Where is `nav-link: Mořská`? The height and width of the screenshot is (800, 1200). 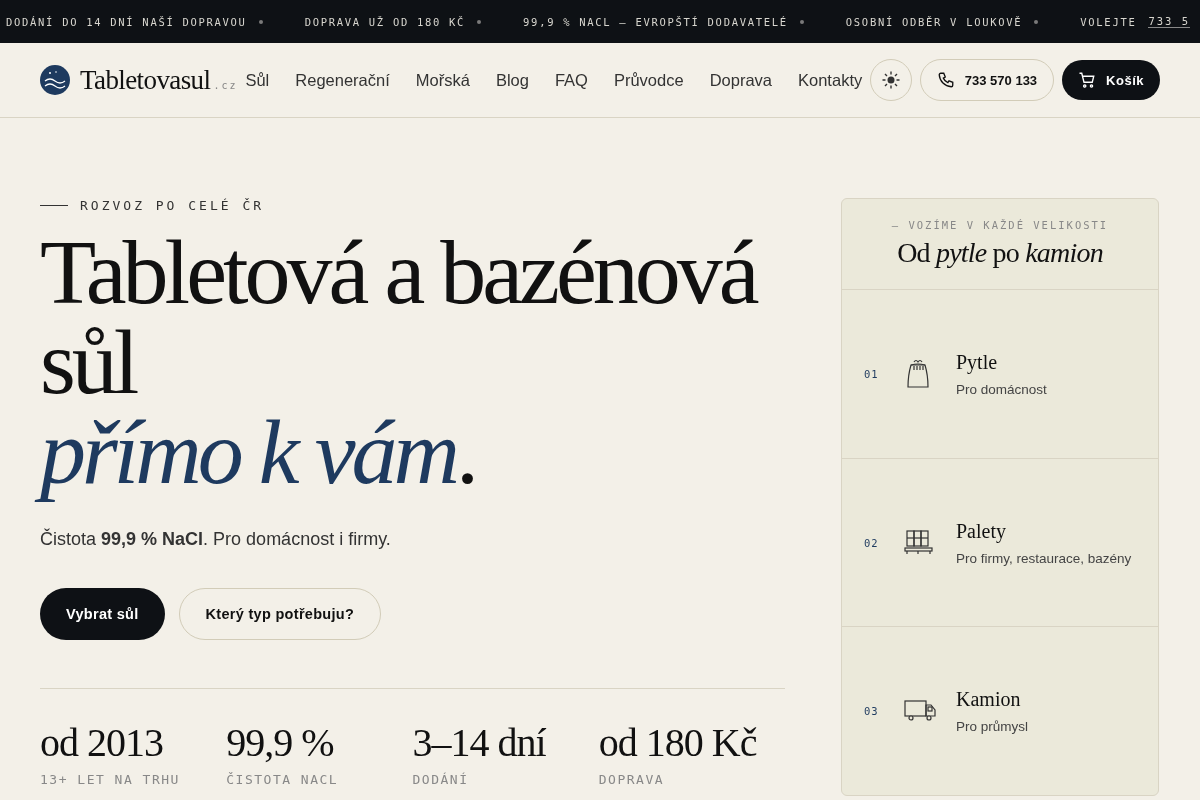
nav-link: Mořská is located at coordinates (442, 80).